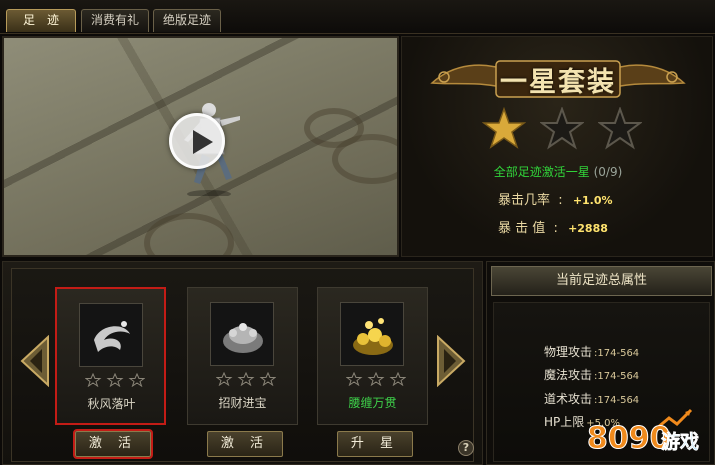  I want to click on site-watermark-logo: 8090 游戏, so click(643, 432).